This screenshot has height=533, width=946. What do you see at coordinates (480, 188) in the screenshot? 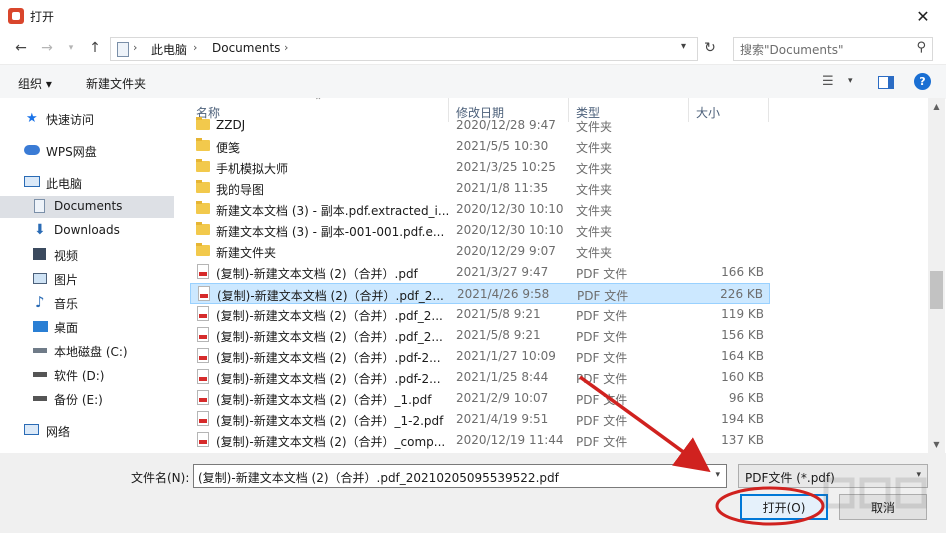
I see `file-row: 我的导图 2021/1/8 11:35 文件夹` at bounding box center [480, 188].